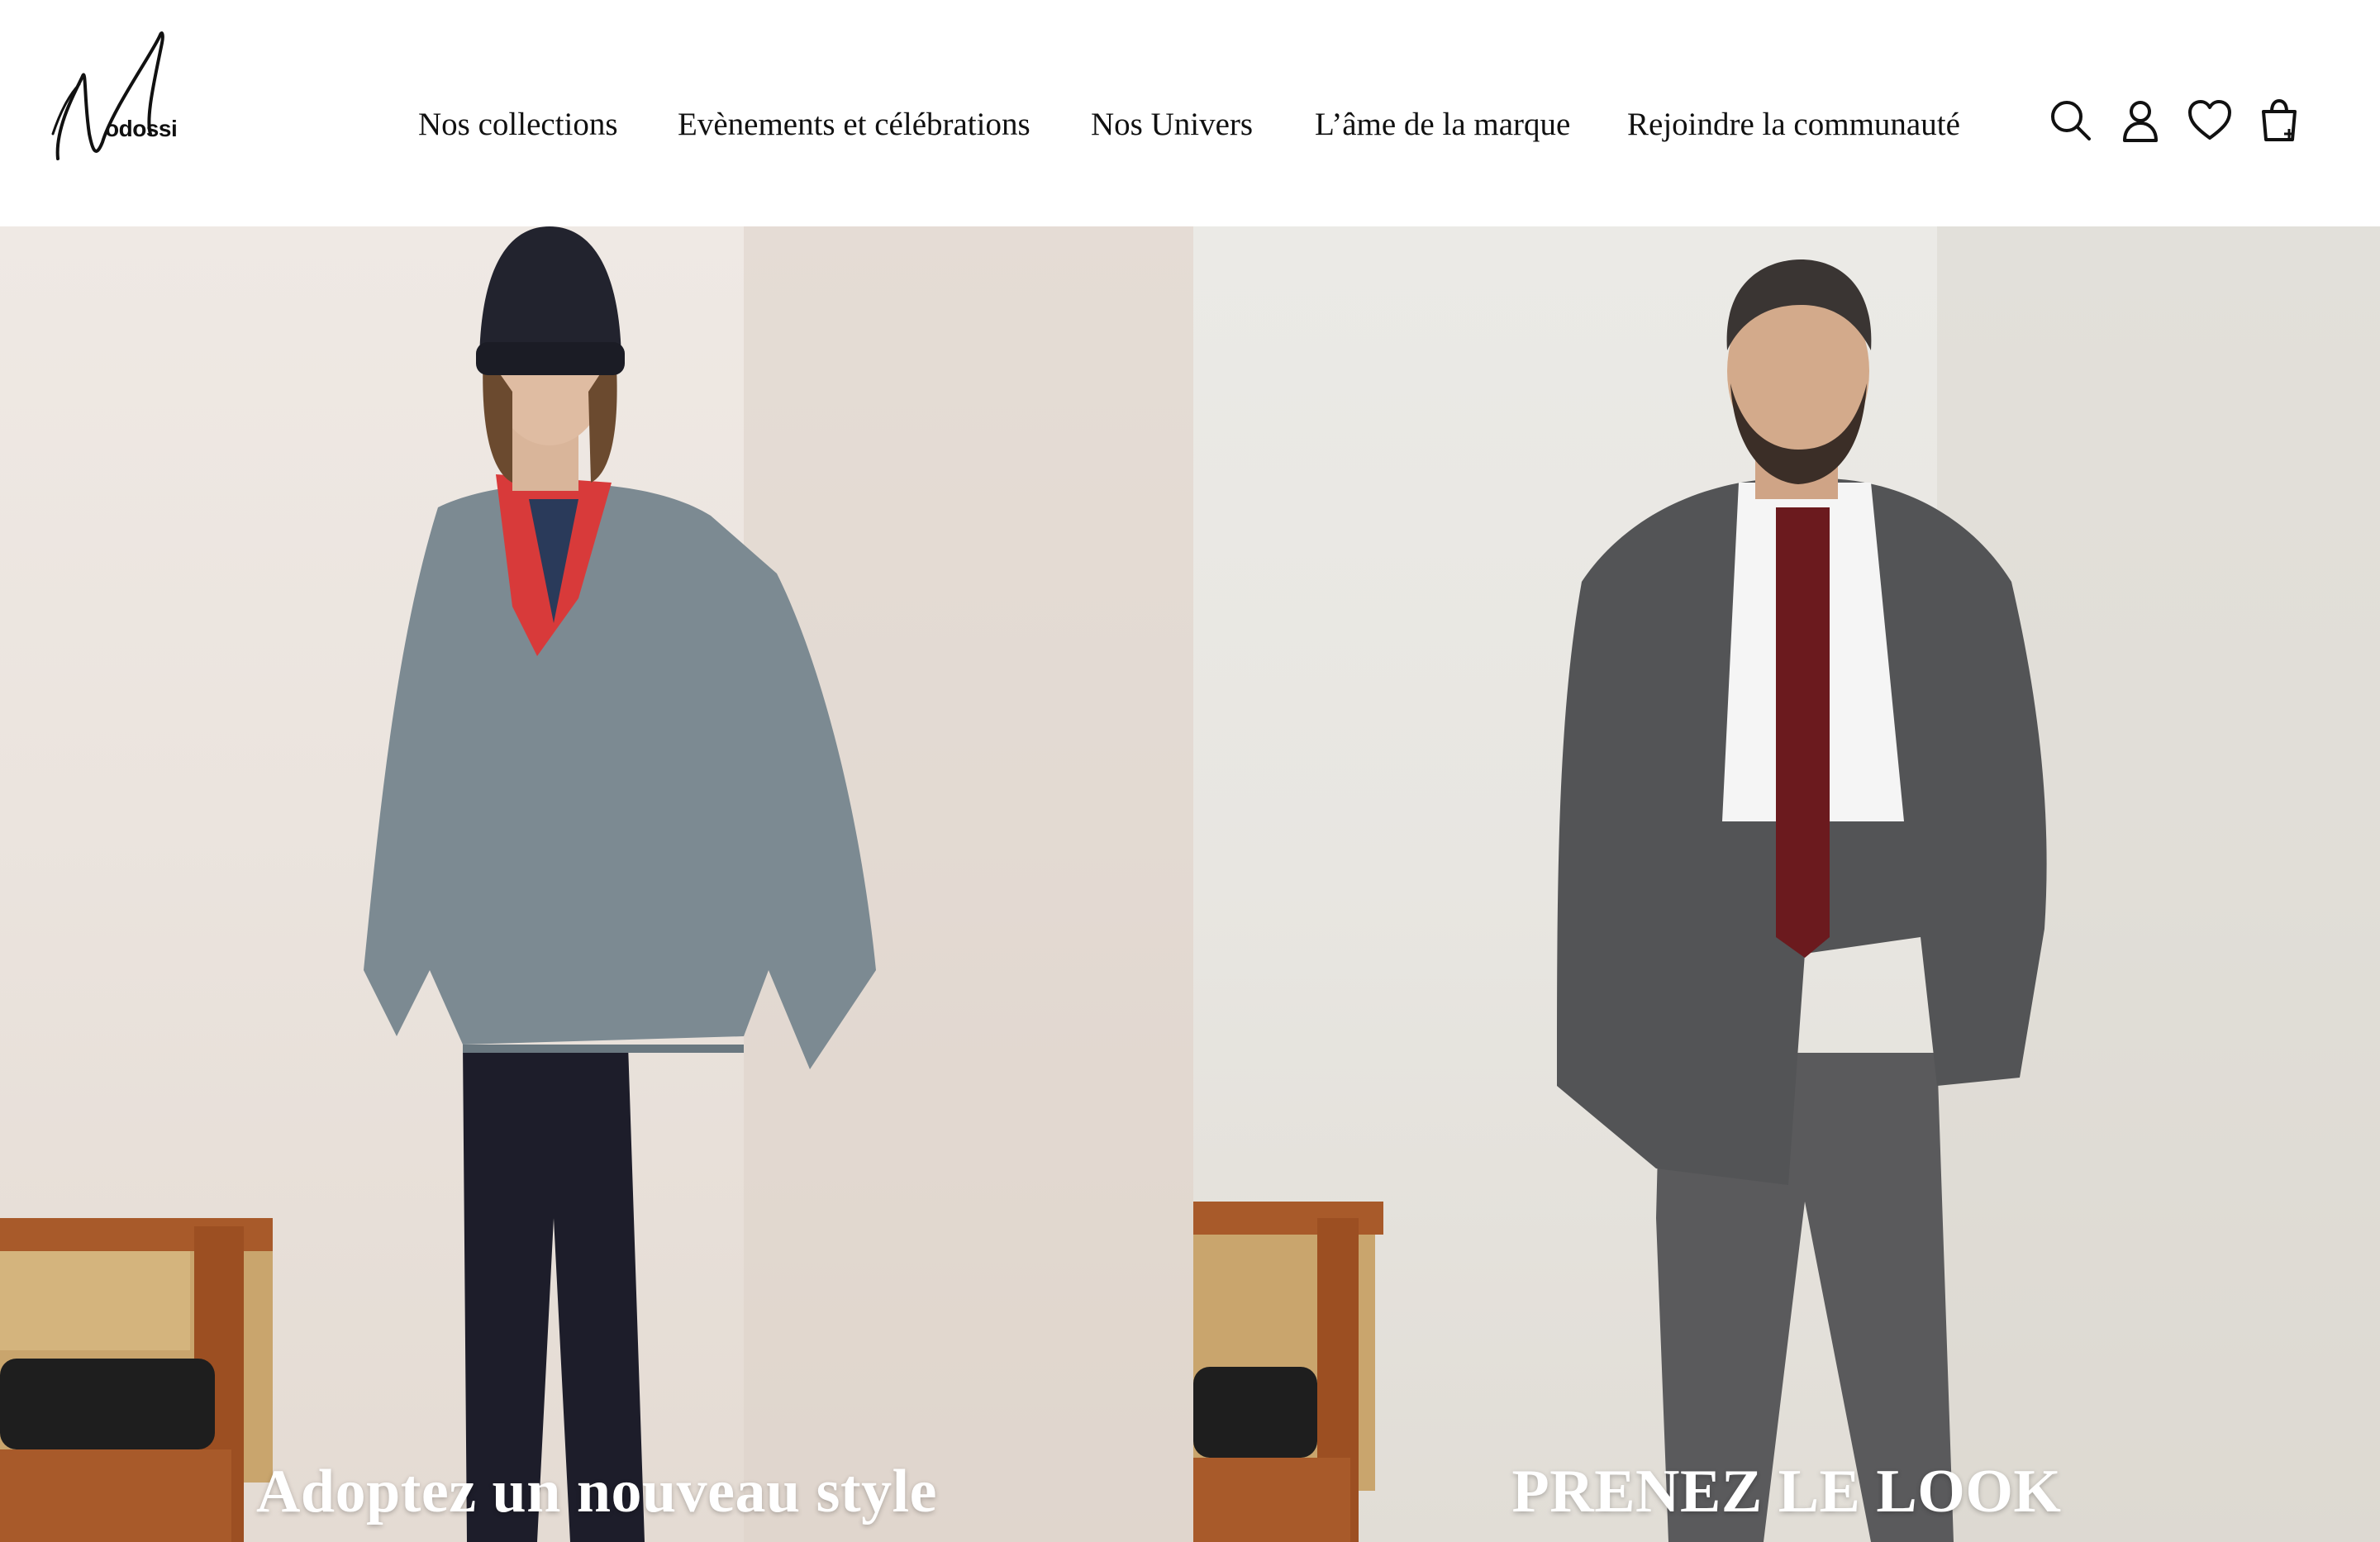 The height and width of the screenshot is (1542, 2380). What do you see at coordinates (1786, 1492) in the screenshot?
I see `hero-right-caption: PRENEZ LE LOOK` at bounding box center [1786, 1492].